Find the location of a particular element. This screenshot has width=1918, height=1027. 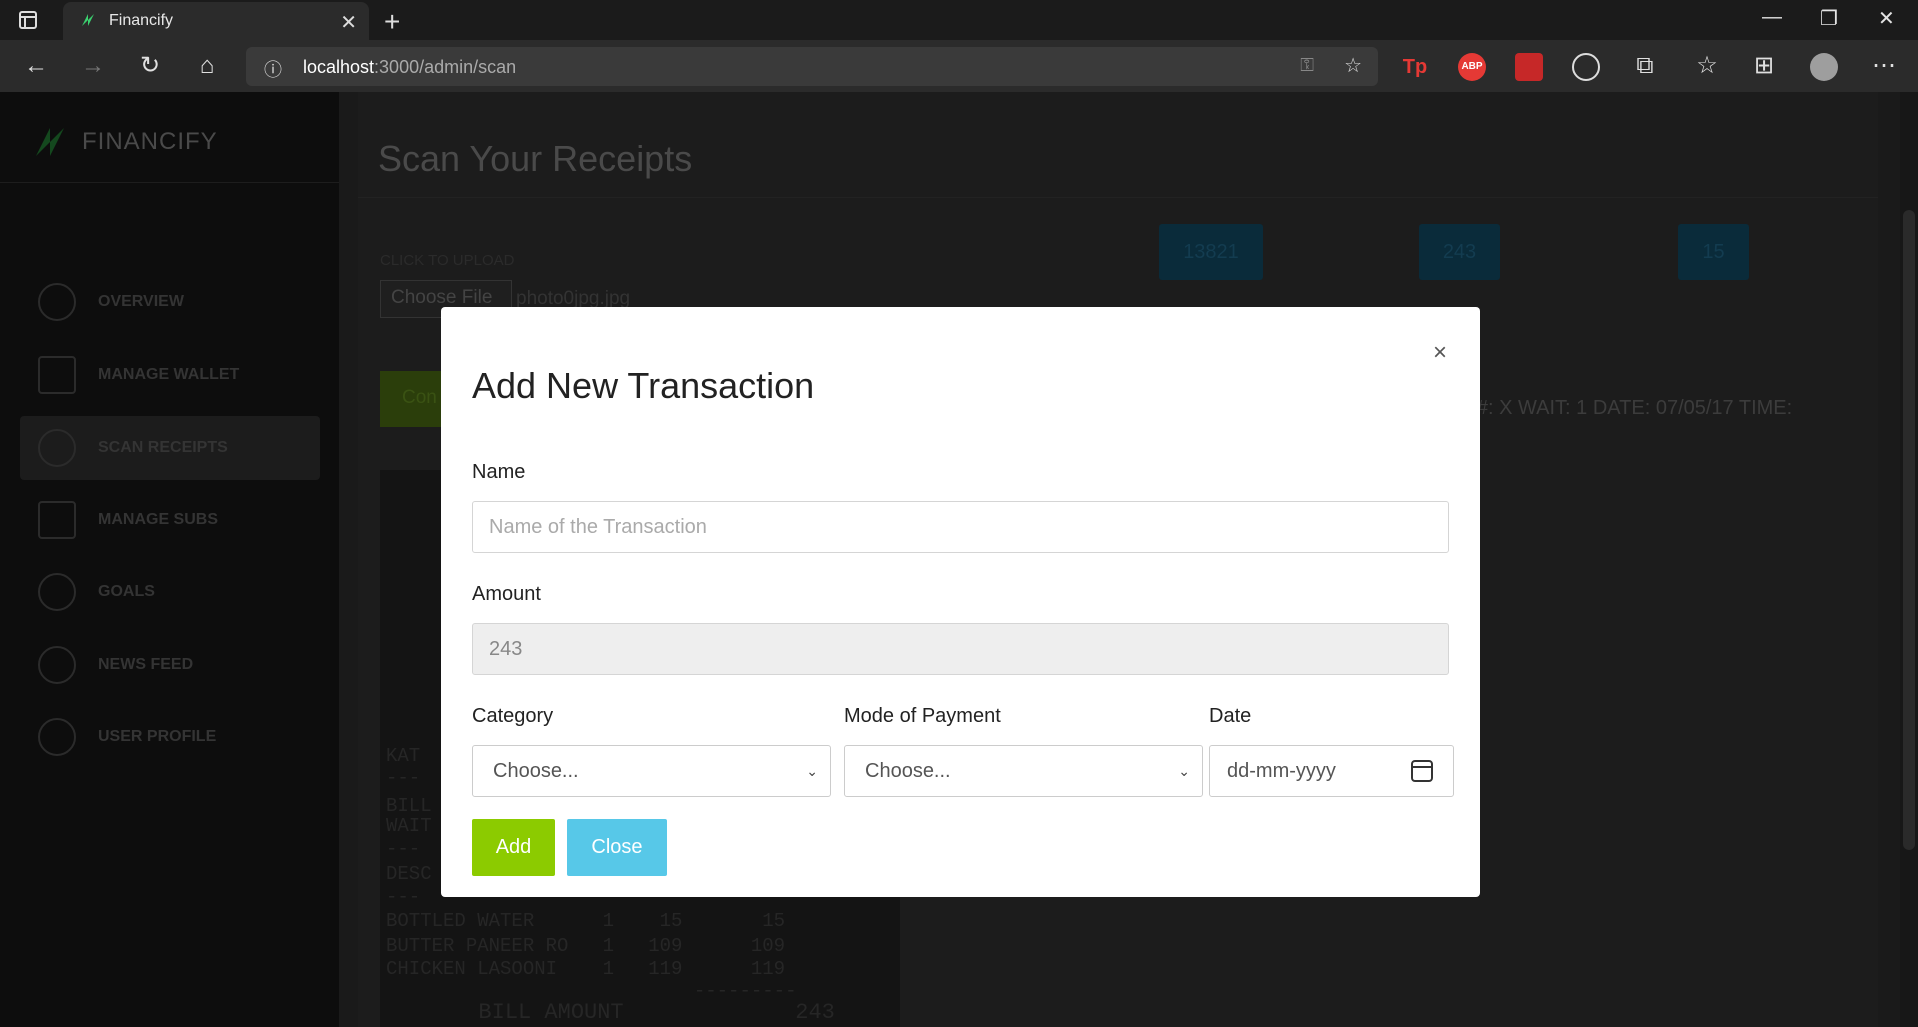

location-pin-icon is located at coordinates (57, 592).